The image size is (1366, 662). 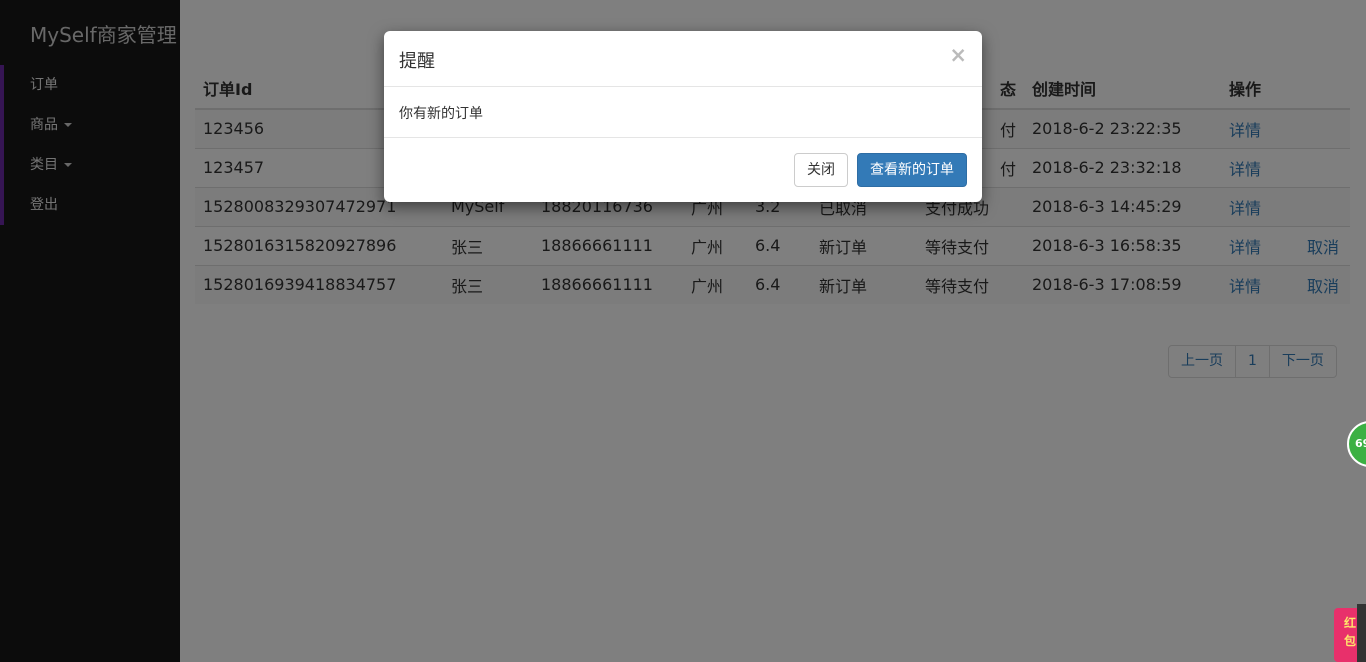 What do you see at coordinates (1361, 633) in the screenshot?
I see `side-scrollbar` at bounding box center [1361, 633].